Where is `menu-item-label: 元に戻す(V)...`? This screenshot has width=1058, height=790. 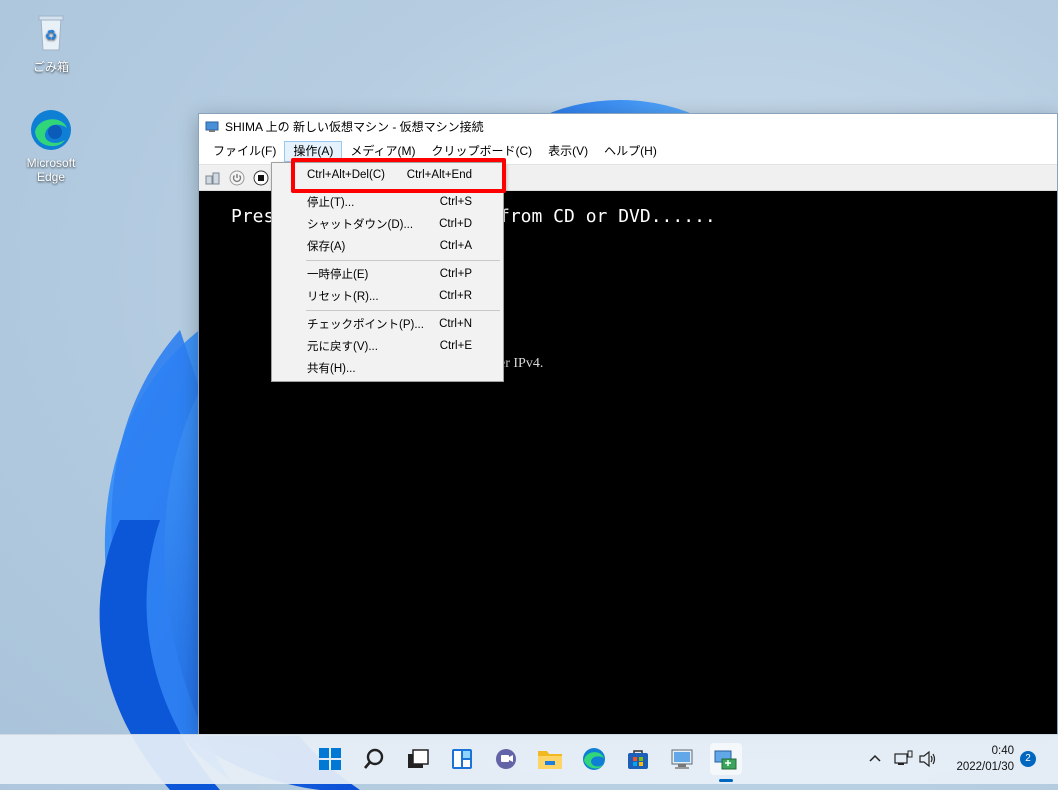 menu-item-label: 元に戻す(V)... is located at coordinates (342, 347).